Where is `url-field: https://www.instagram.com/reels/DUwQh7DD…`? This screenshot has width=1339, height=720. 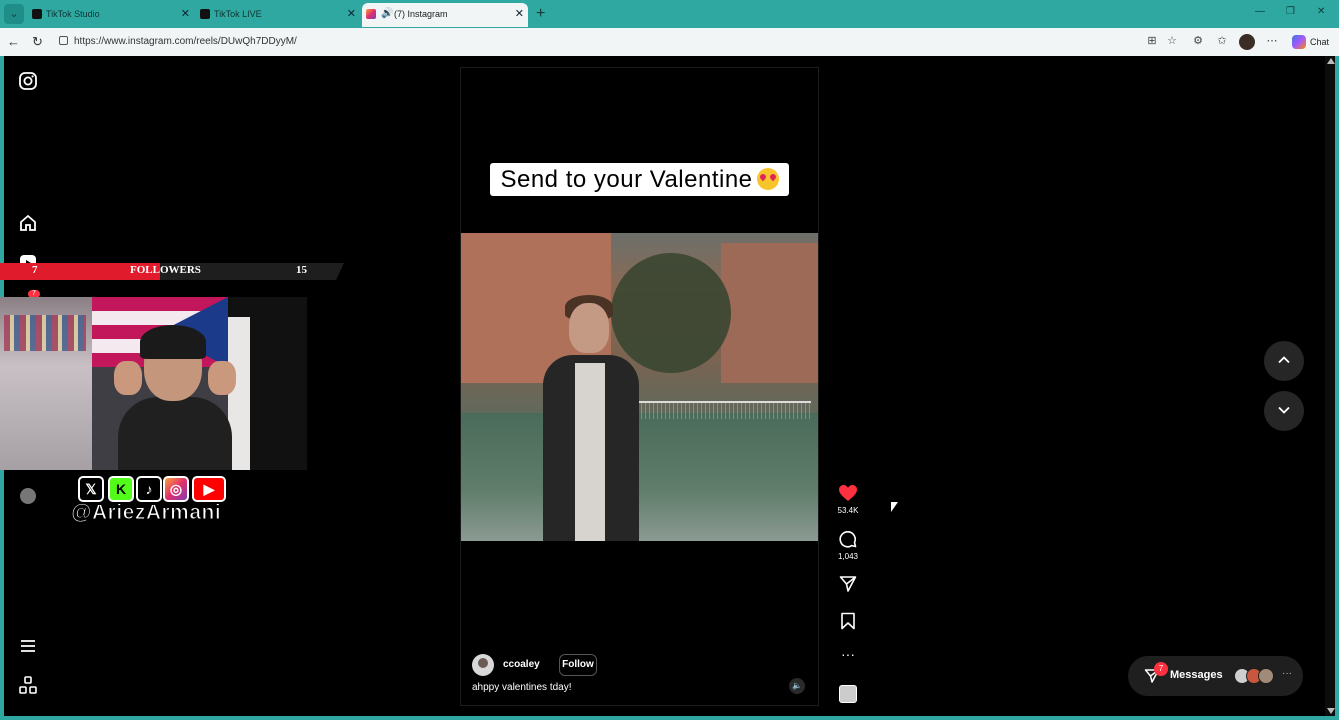
url-field: https://www.instagram.com/reels/DUwQh7DD… is located at coordinates (622, 42).